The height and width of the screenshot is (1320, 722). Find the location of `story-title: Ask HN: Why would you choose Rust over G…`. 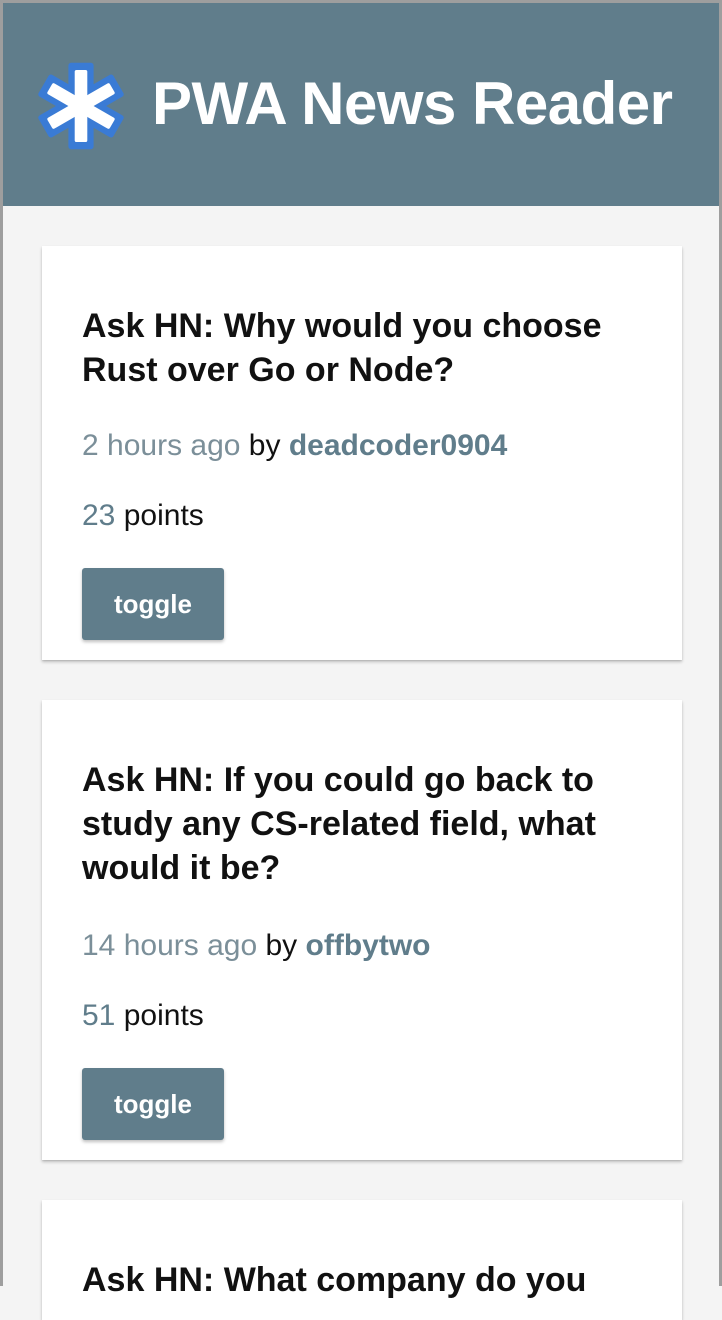

story-title: Ask HN: Why would you choose Rust over G… is located at coordinates (362, 348).